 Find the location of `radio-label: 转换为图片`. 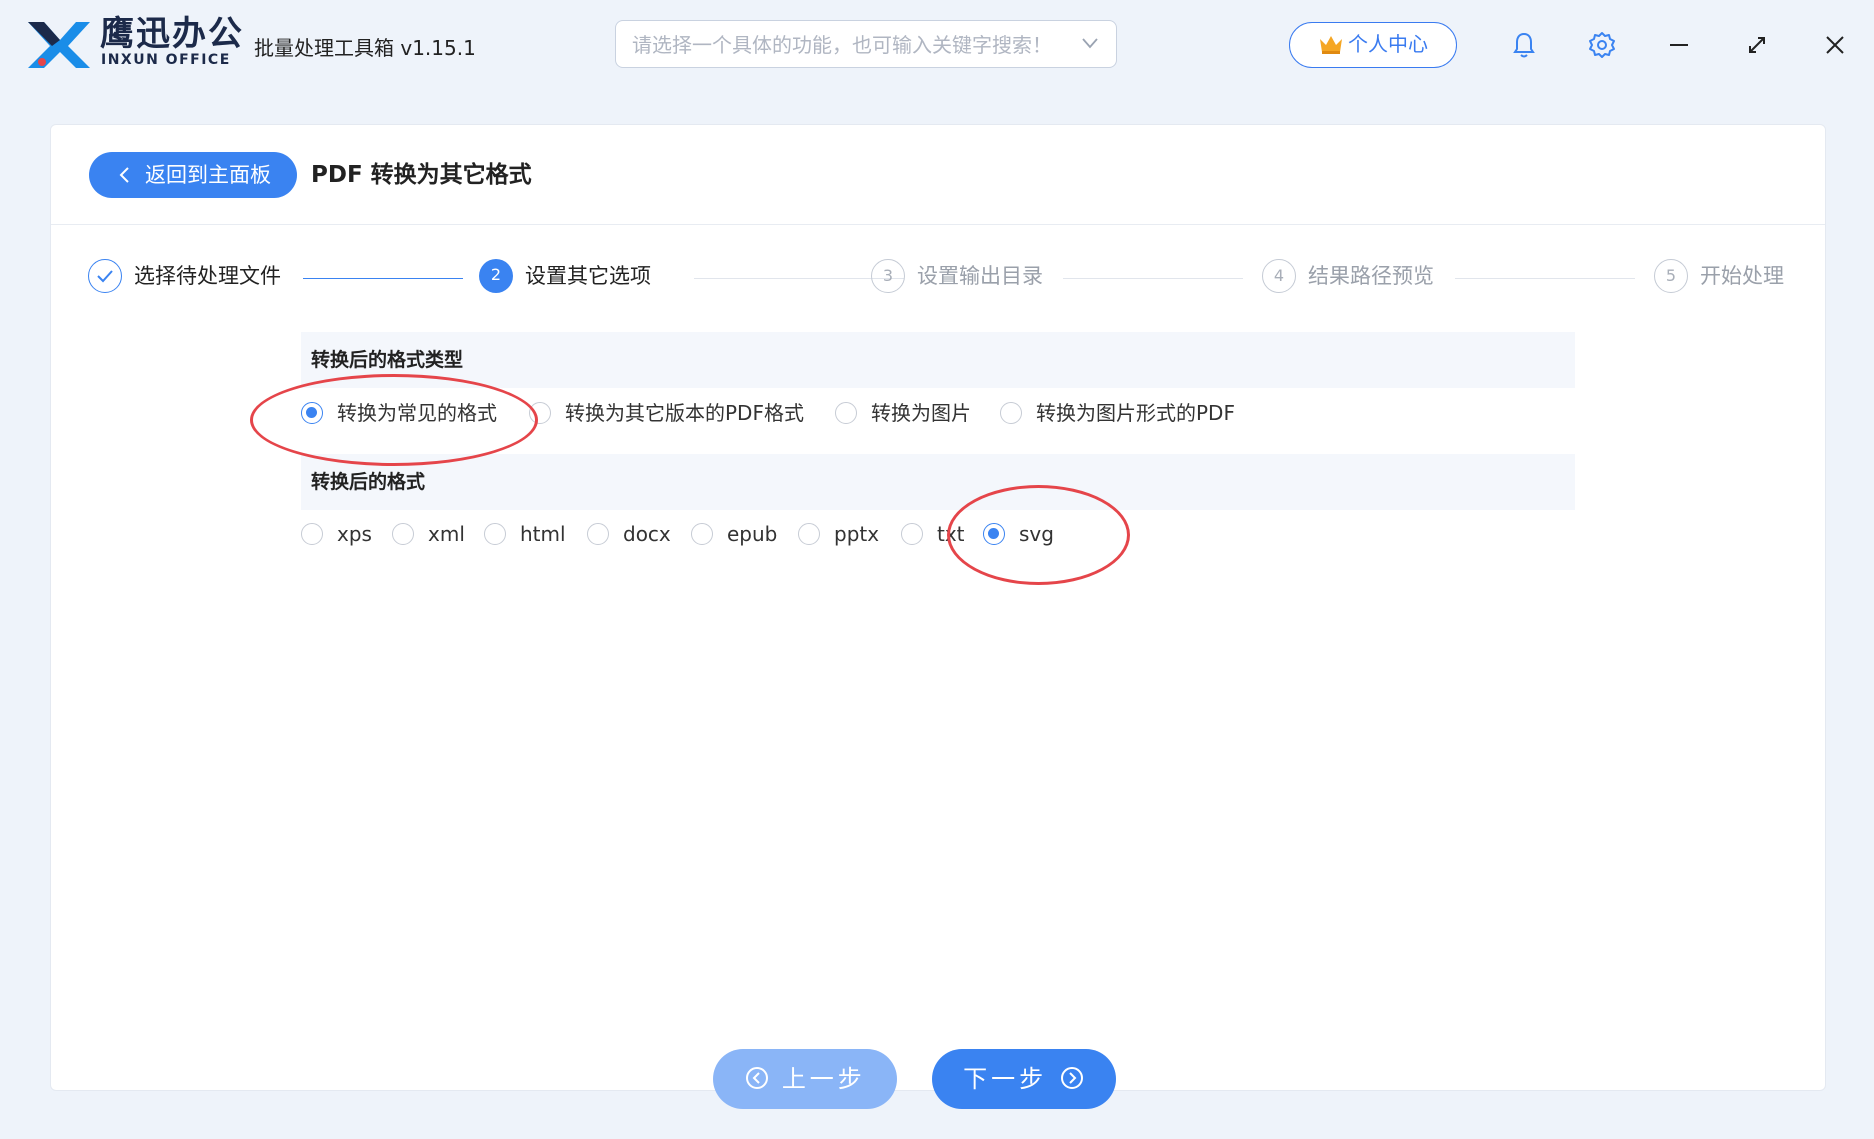

radio-label: 转换为图片 is located at coordinates (921, 413).